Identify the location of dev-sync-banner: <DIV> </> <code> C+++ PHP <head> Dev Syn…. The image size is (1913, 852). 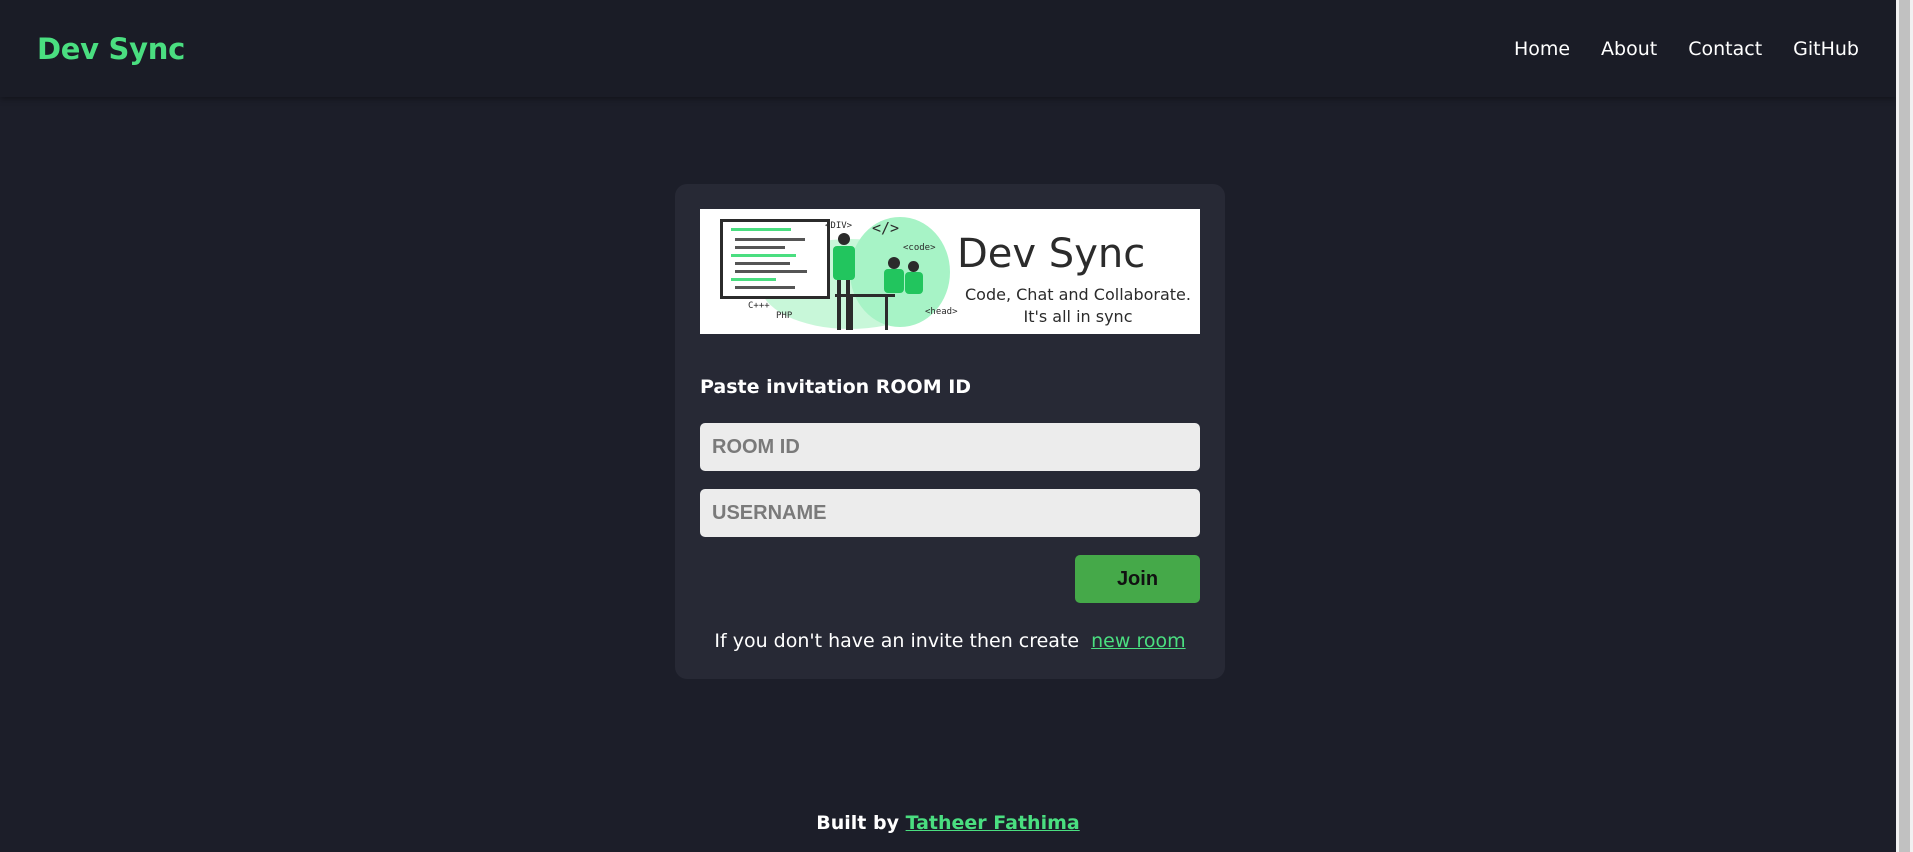
(950, 271).